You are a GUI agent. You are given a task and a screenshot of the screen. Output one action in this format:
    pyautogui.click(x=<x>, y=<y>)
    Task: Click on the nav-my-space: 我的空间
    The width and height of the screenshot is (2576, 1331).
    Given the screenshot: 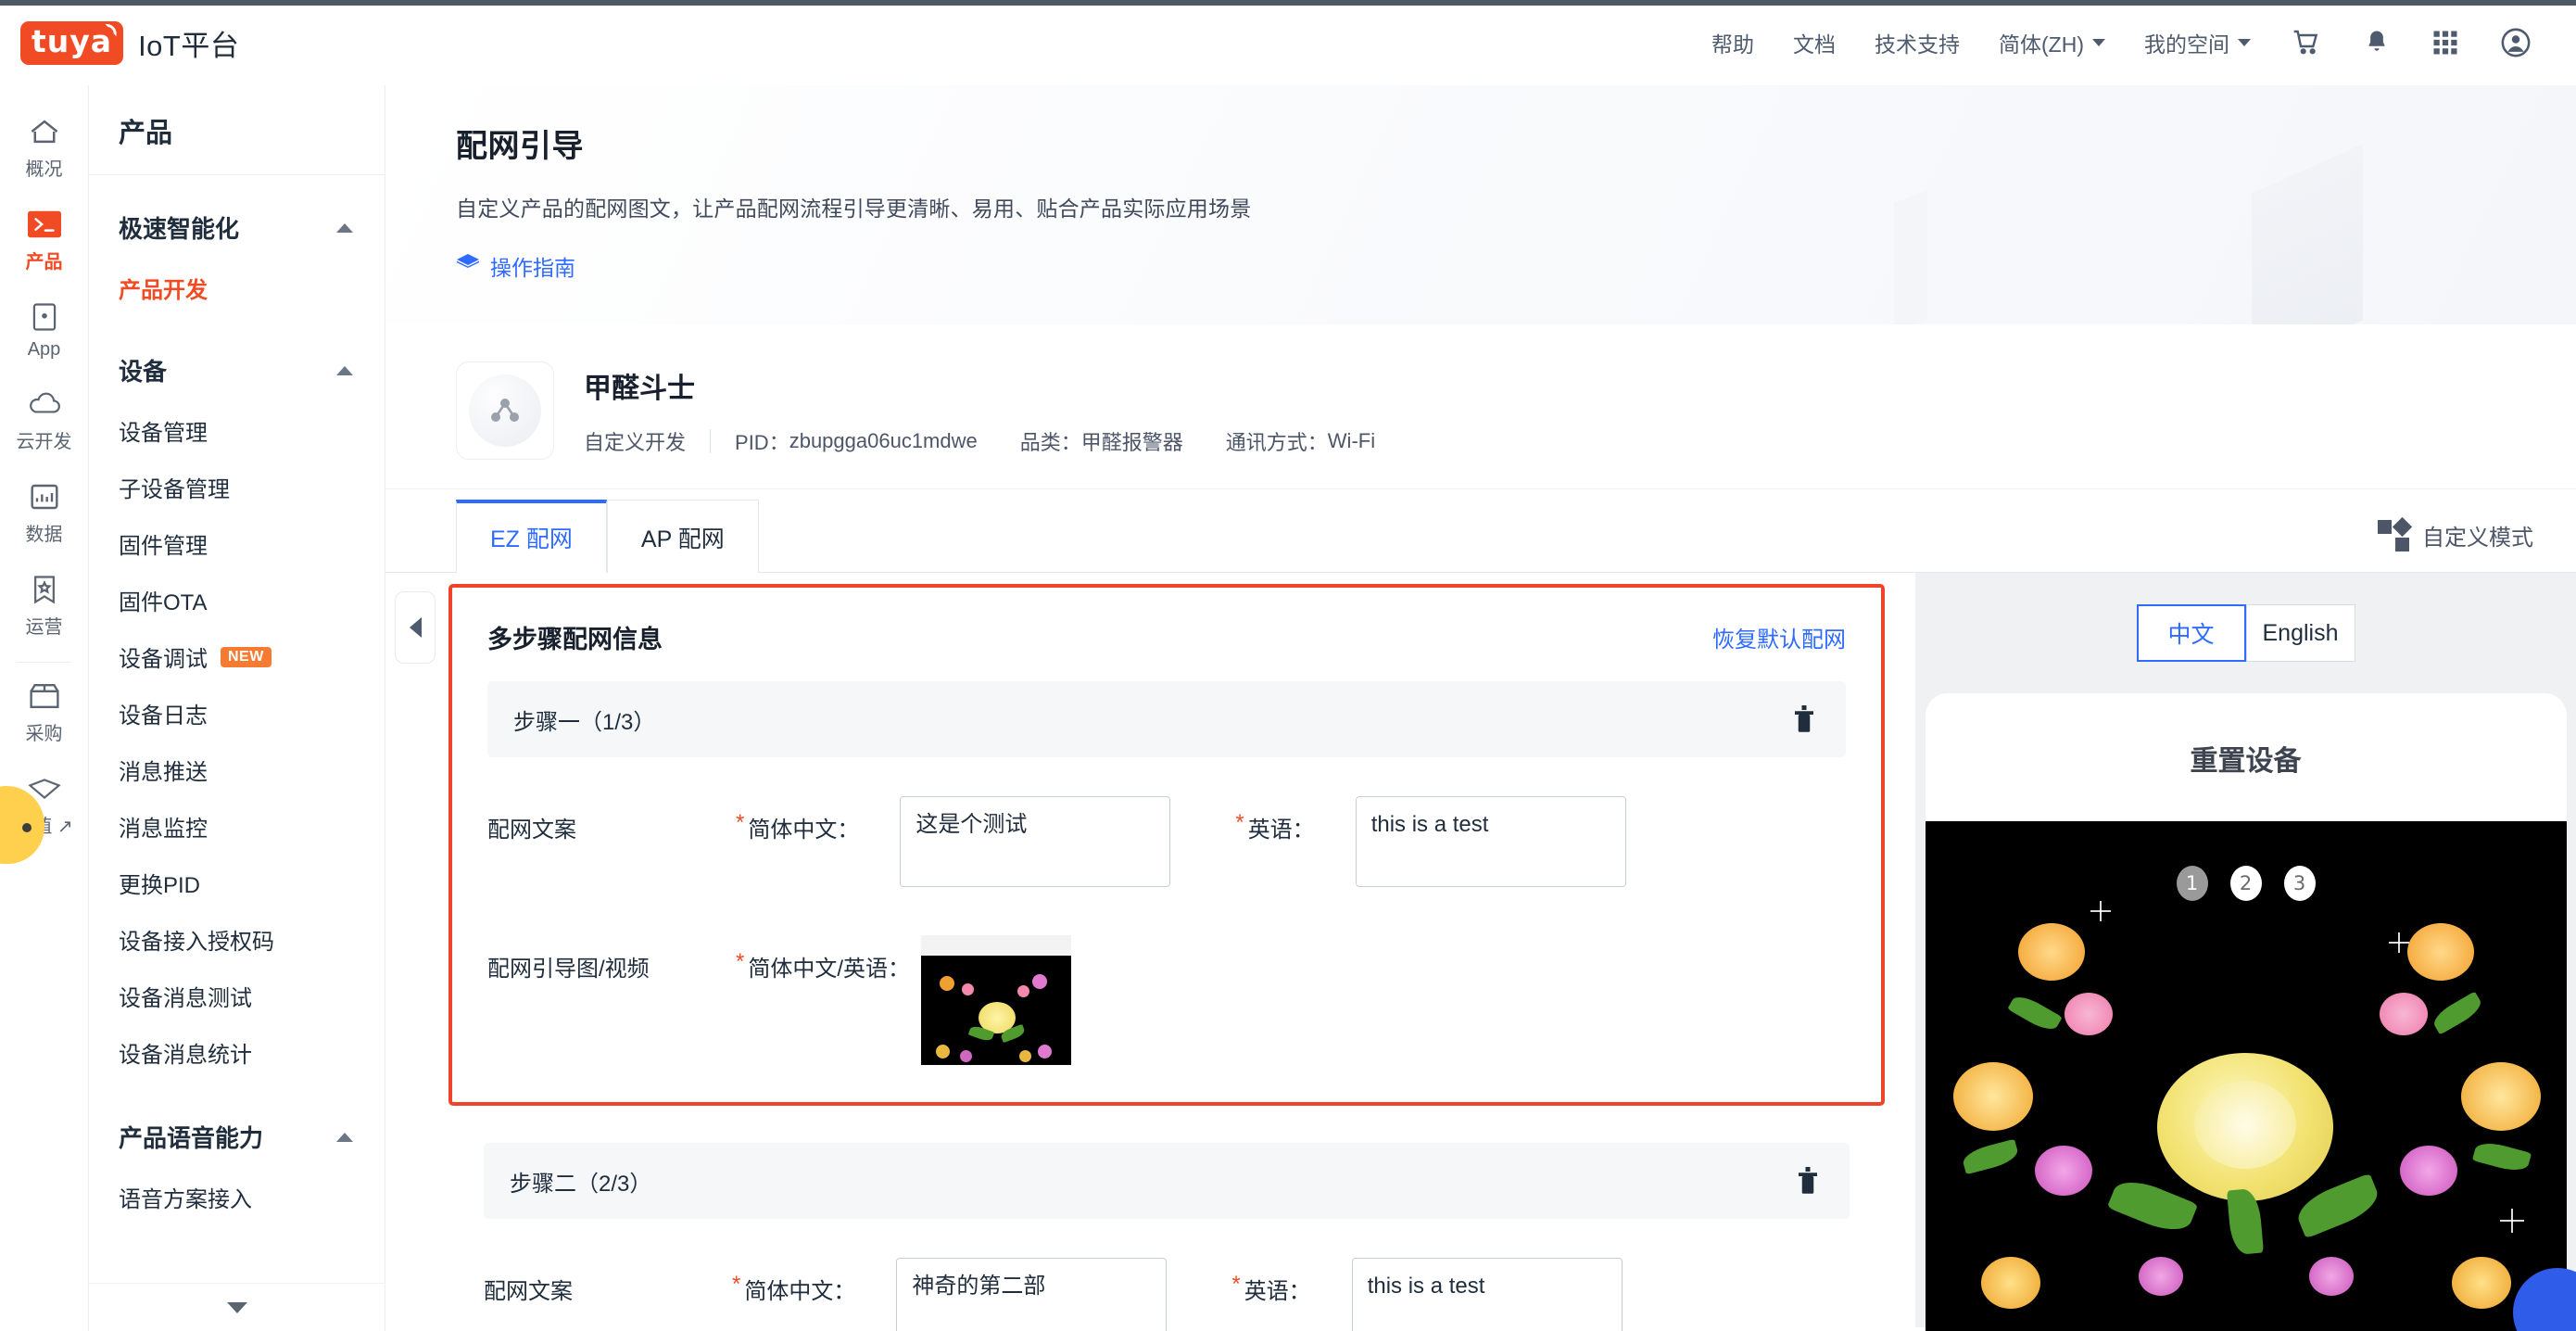 What is the action you would take?
    pyautogui.click(x=2197, y=42)
    